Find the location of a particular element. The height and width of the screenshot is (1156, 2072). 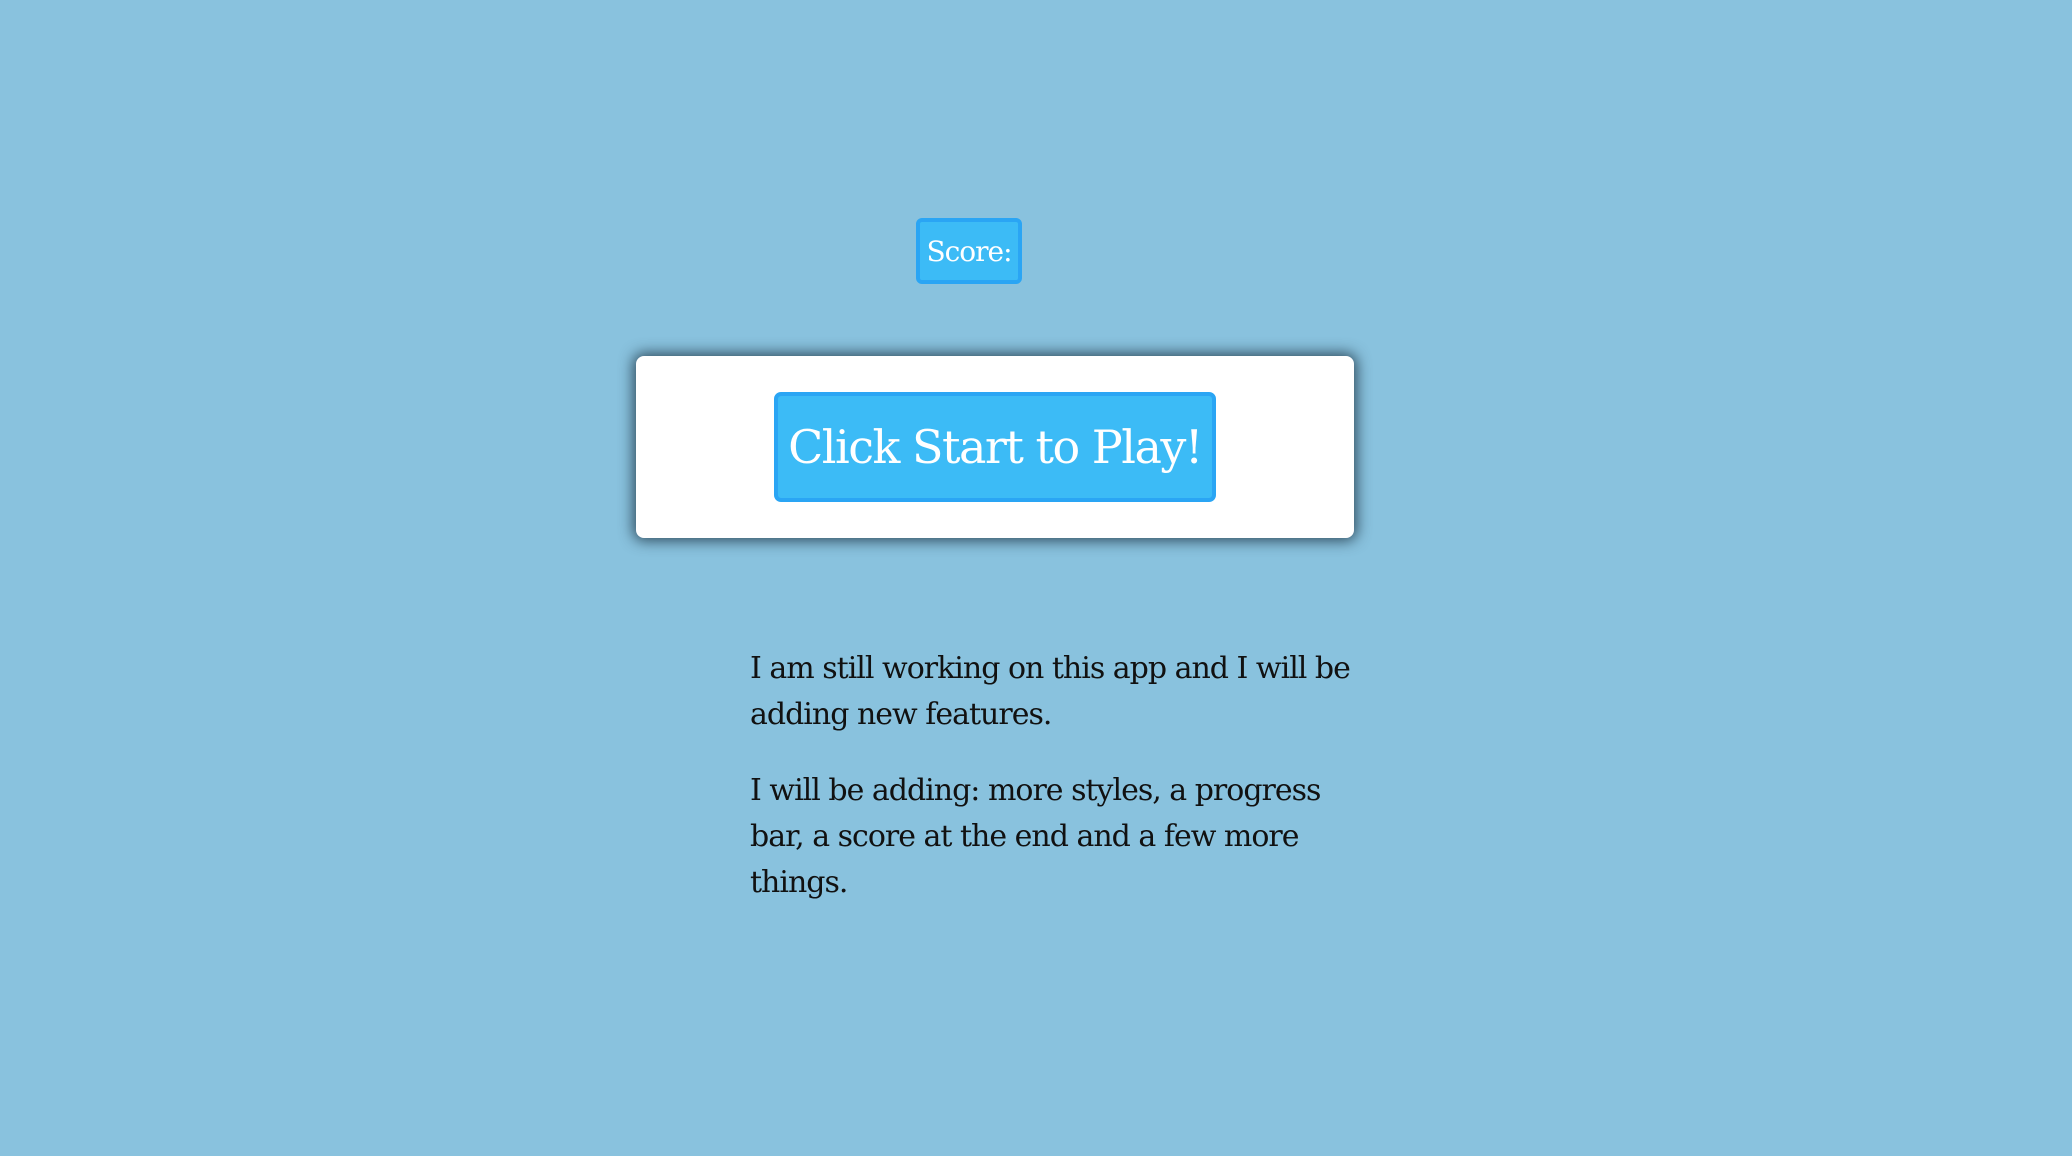

start-panel: Click Start to Play! is located at coordinates (995, 447).